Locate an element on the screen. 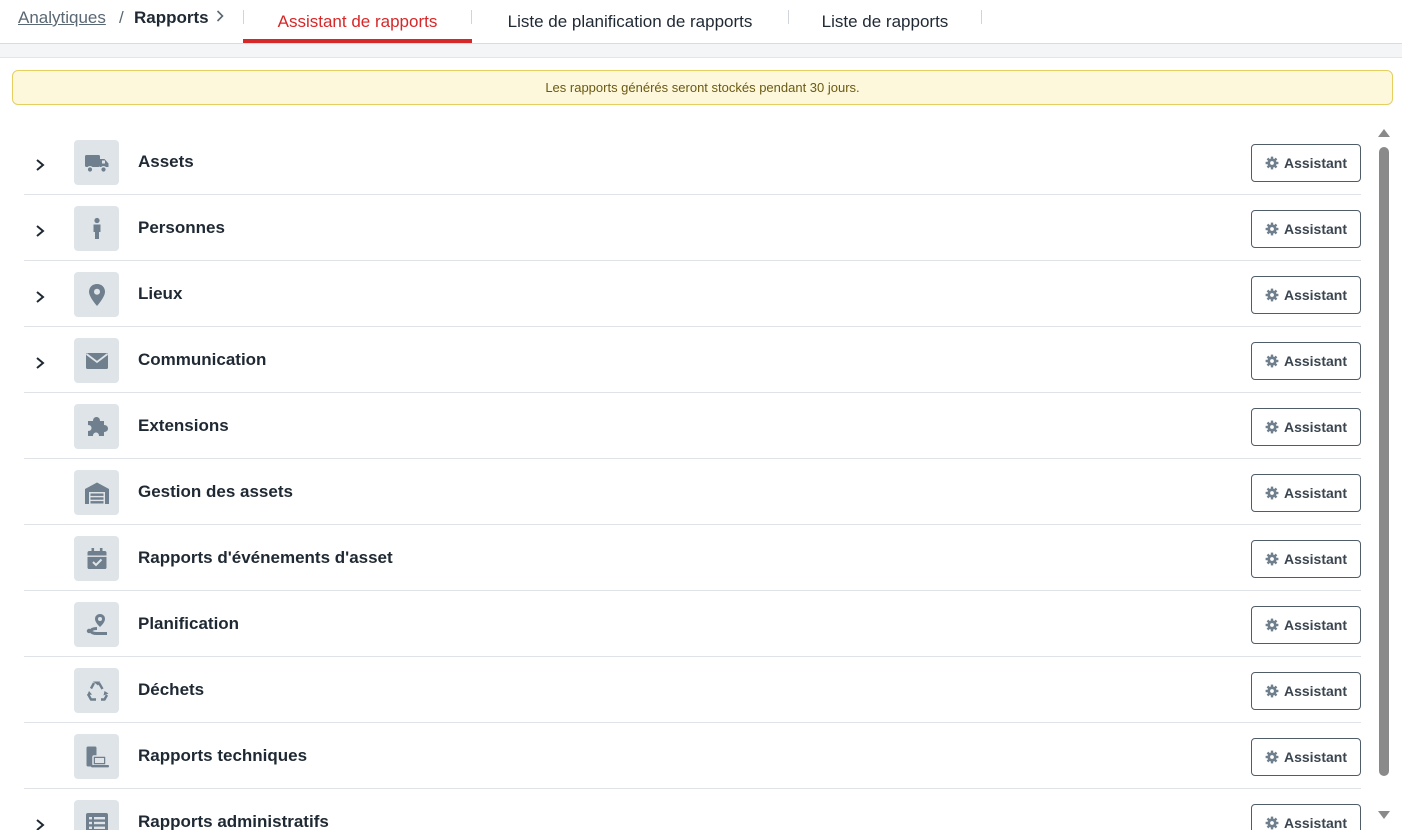  category-label: Gestion des assets is located at coordinates (215, 491).